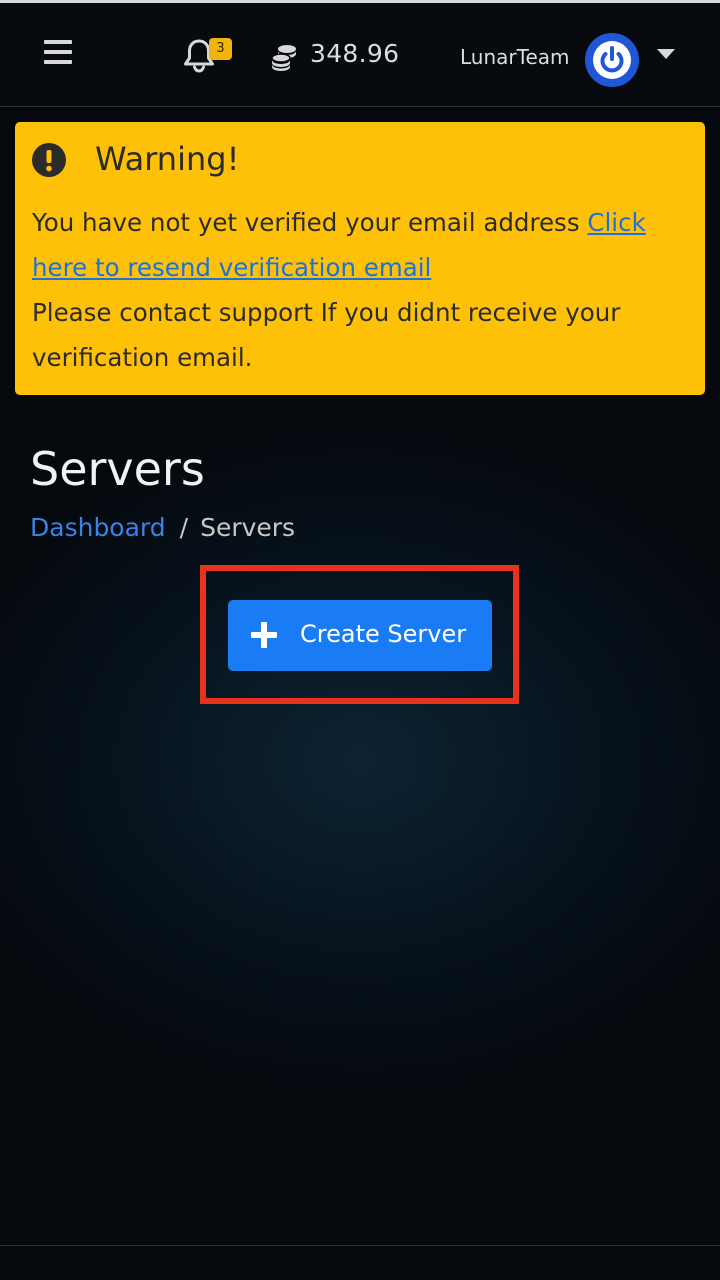  Describe the element at coordinates (612, 60) in the screenshot. I see `power-icon` at that location.